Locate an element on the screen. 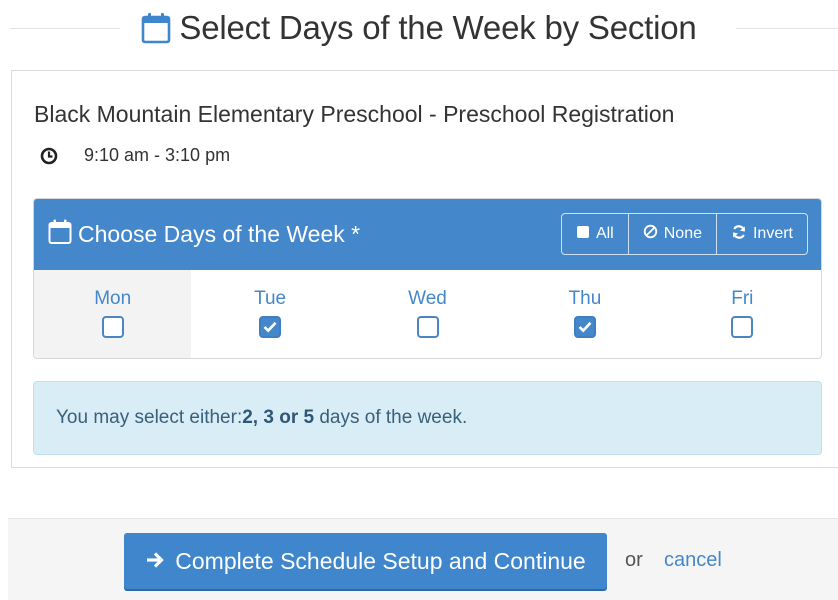  day-column-wed: Wed is located at coordinates (427, 314).